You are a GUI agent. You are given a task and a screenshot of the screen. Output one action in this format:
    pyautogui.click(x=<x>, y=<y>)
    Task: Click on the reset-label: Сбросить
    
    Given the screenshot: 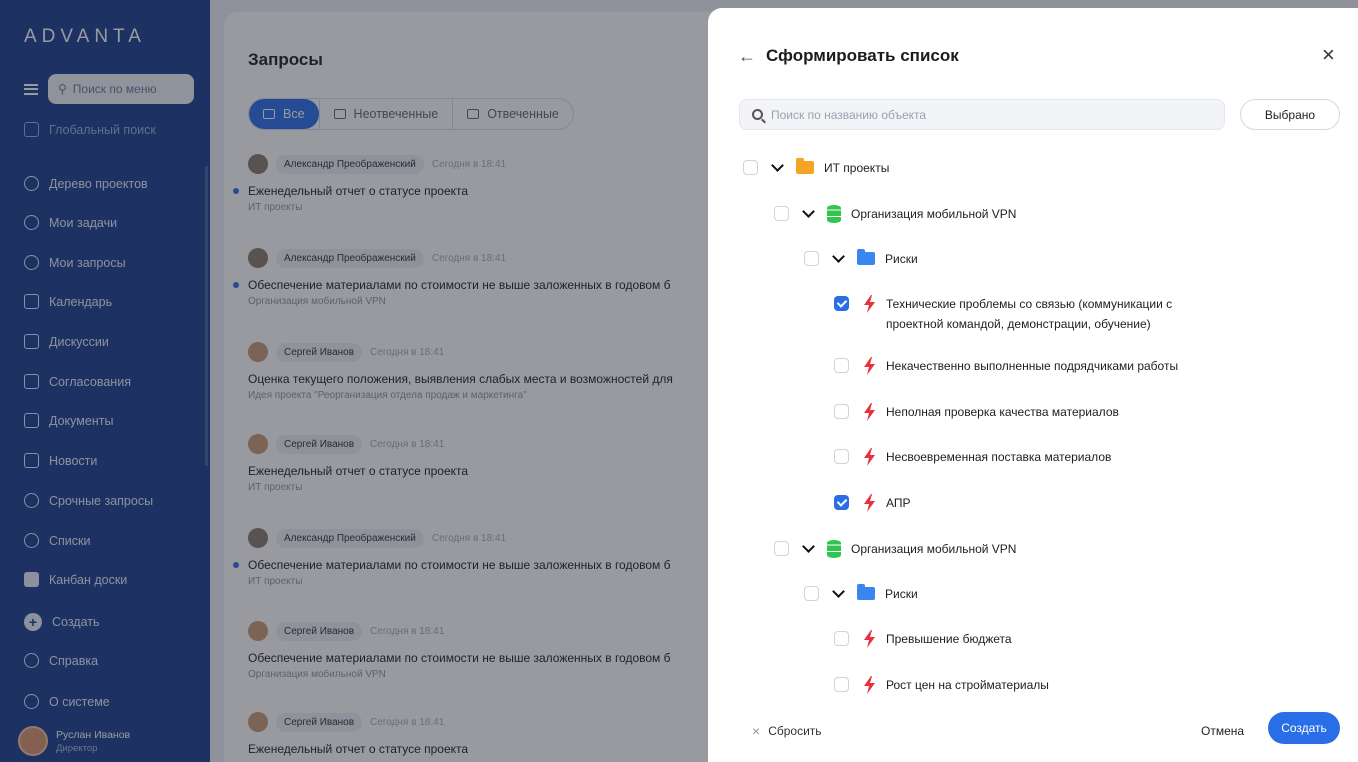 What is the action you would take?
    pyautogui.click(x=795, y=731)
    